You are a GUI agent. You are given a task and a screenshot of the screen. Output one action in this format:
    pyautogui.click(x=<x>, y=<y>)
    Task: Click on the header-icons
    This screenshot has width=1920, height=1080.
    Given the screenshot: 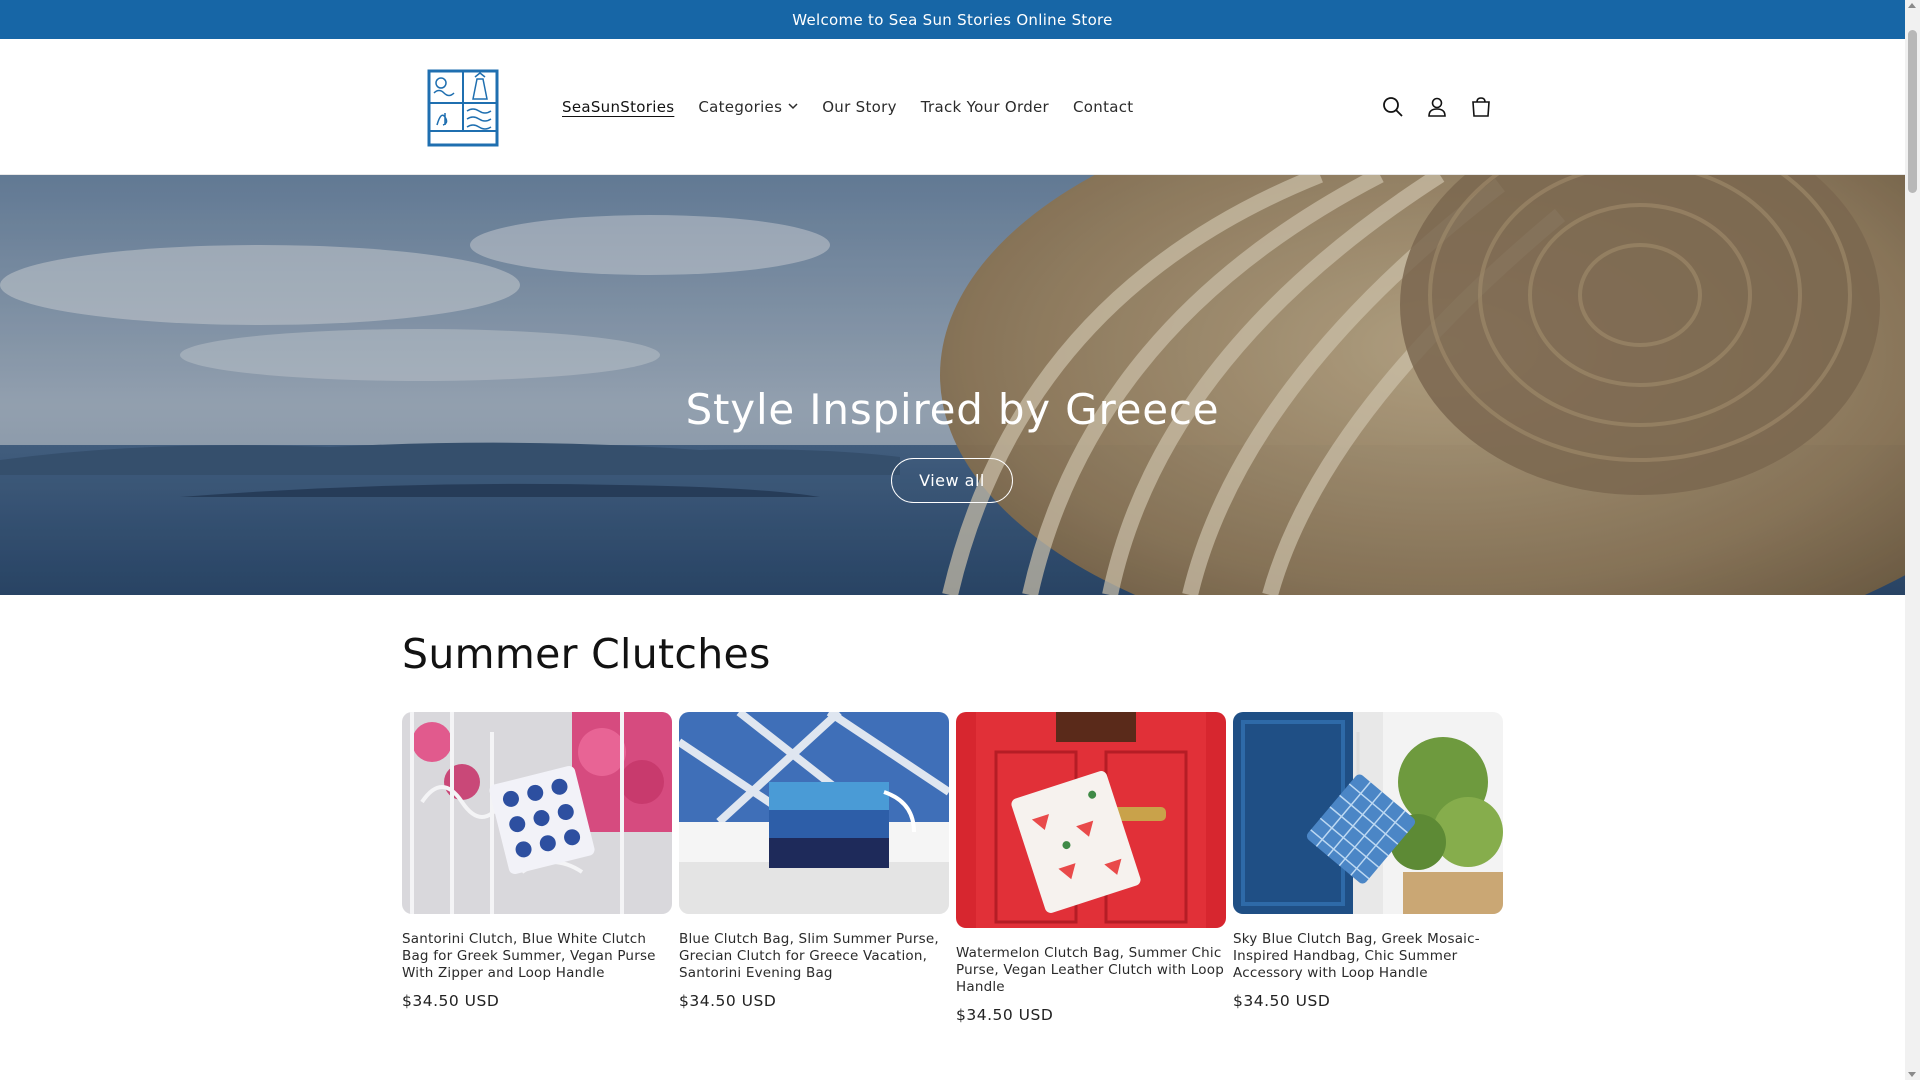 What is the action you would take?
    pyautogui.click(x=1437, y=106)
    